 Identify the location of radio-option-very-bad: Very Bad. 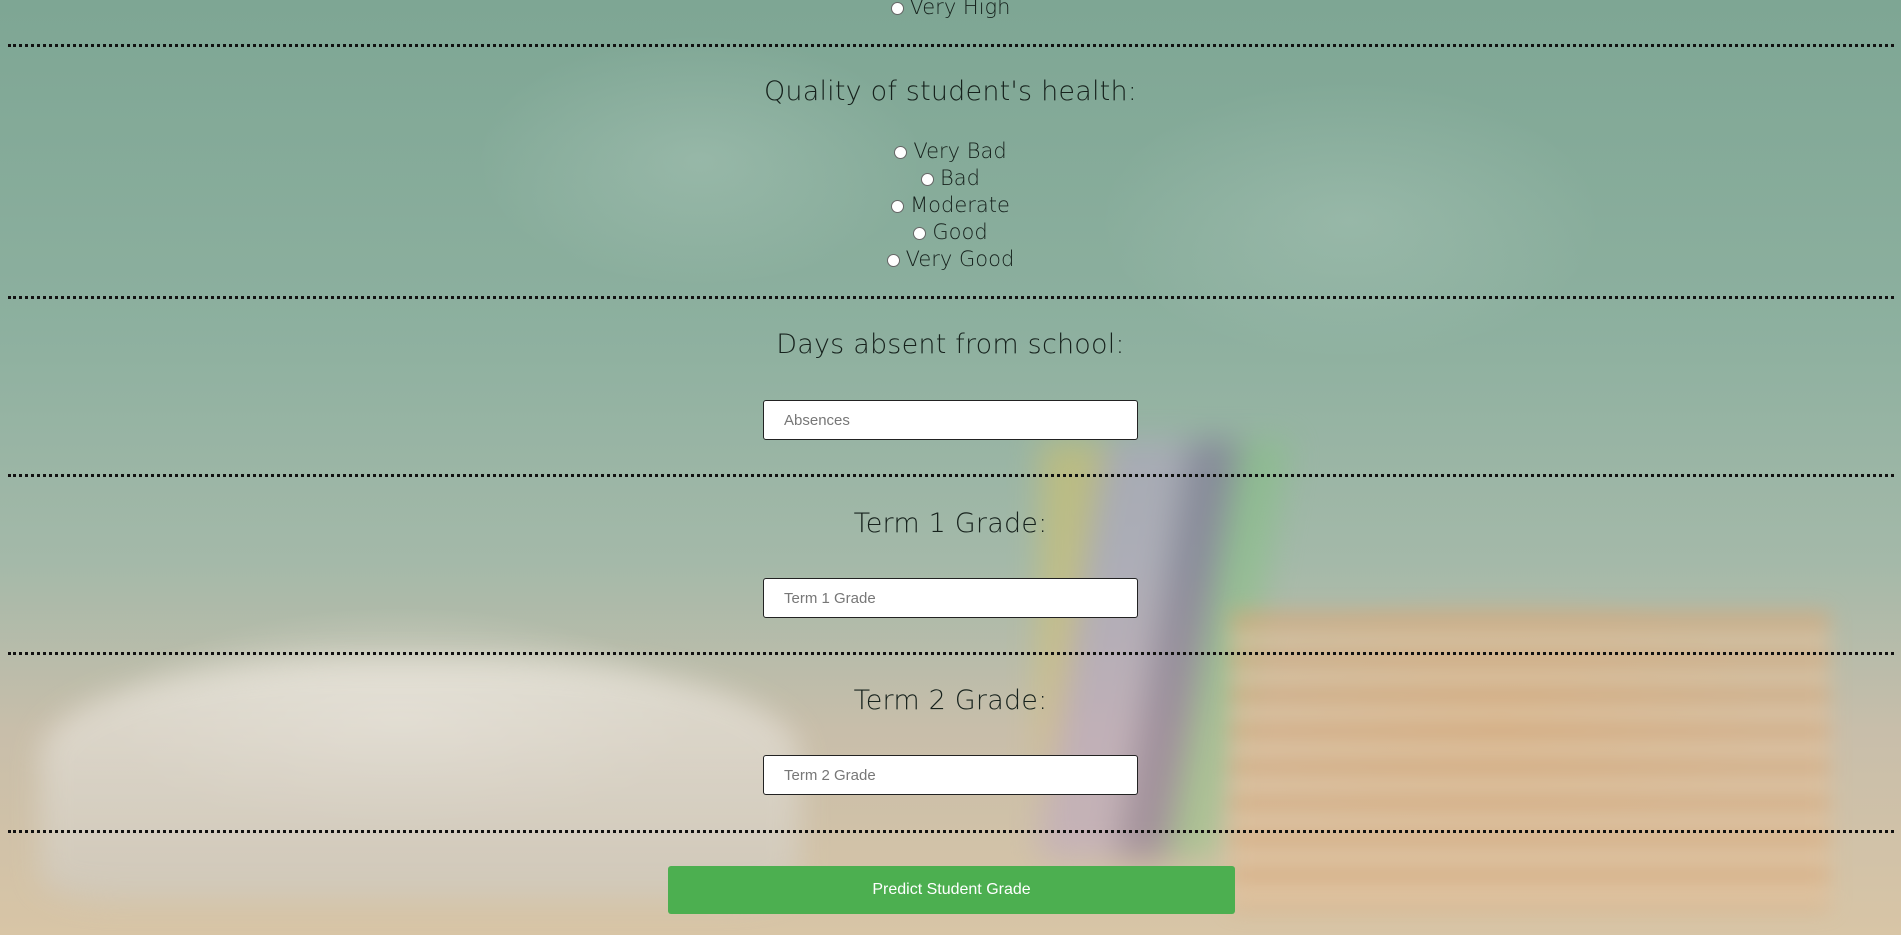
(950, 151).